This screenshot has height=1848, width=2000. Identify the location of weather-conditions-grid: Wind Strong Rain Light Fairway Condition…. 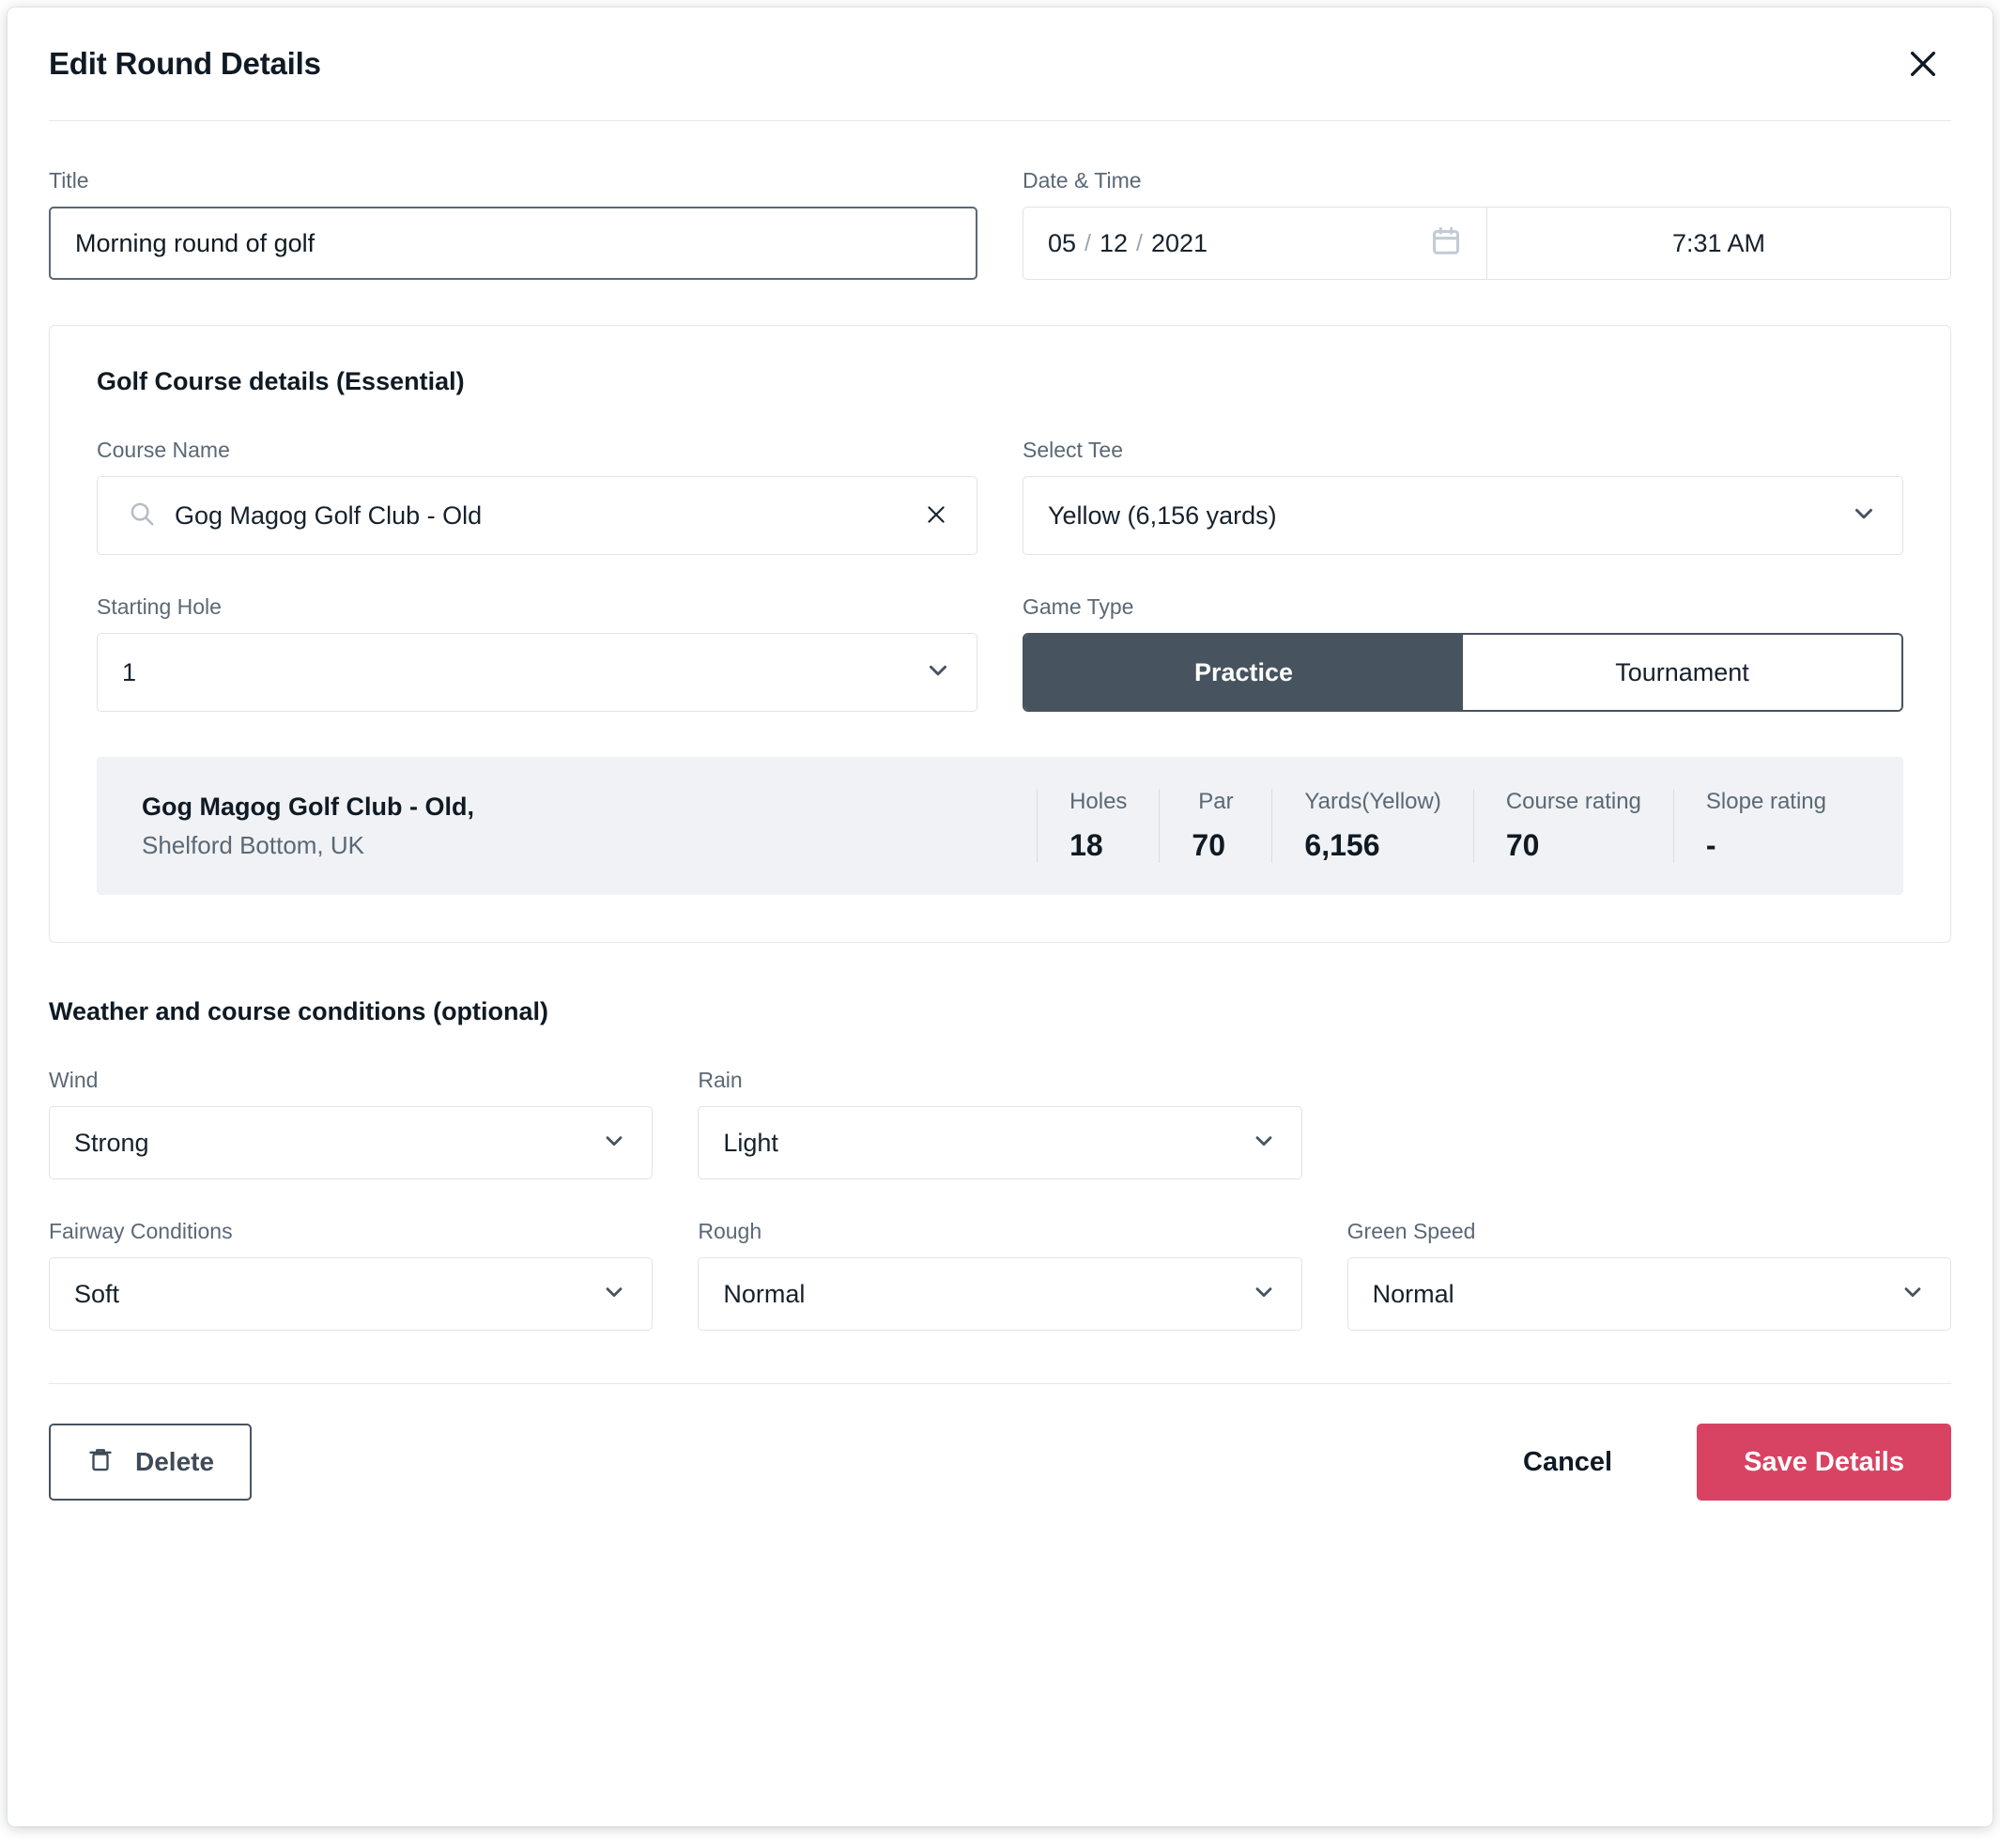
(1000, 1199).